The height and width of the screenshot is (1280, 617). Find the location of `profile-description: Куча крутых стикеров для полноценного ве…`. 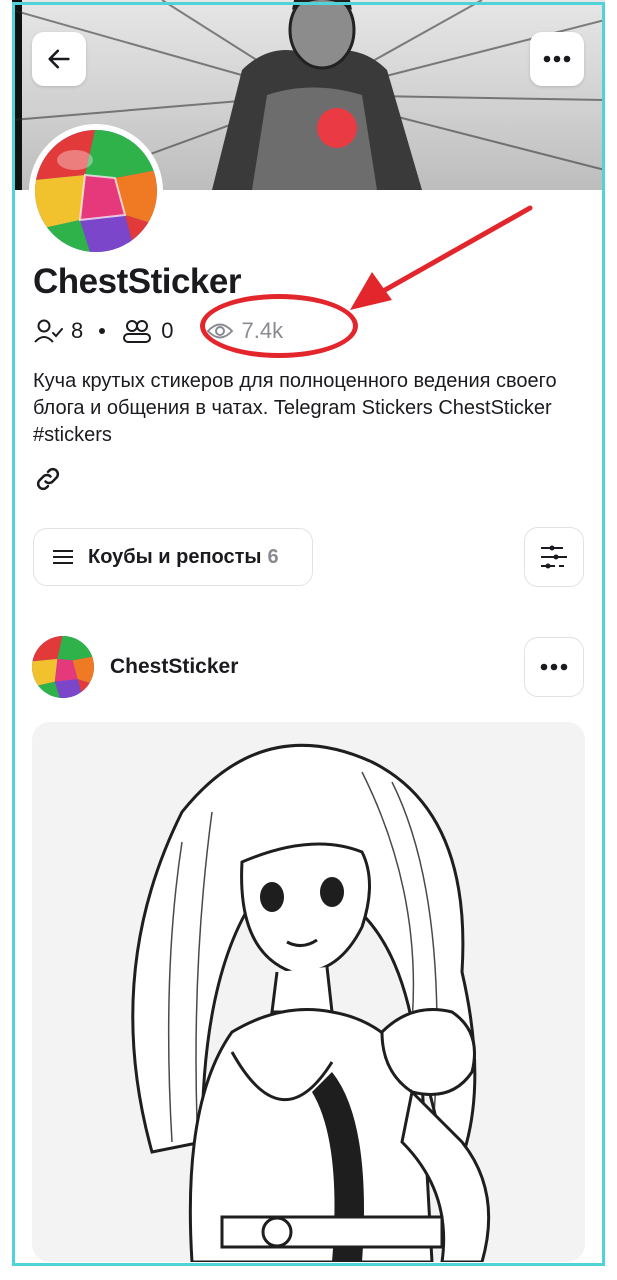

profile-description: Куча крутых стикеров для полноценного ве… is located at coordinates (295, 408).